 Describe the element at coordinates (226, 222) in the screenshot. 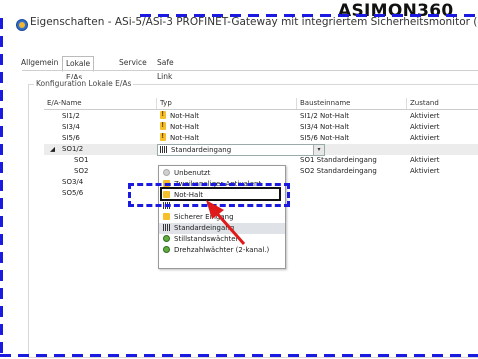

I see `annotation-arrow-icon` at that location.